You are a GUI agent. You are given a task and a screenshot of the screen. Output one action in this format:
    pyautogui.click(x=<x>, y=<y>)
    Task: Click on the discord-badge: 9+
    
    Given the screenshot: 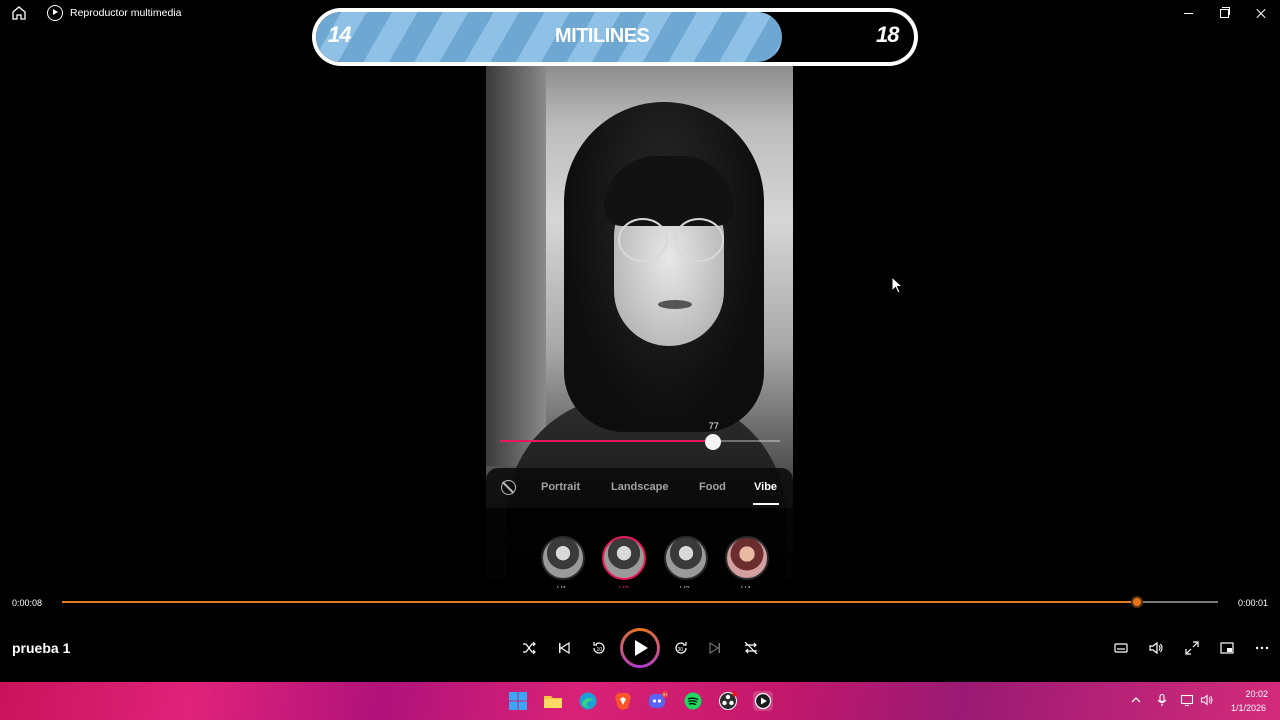 What is the action you would take?
    pyautogui.click(x=665, y=694)
    